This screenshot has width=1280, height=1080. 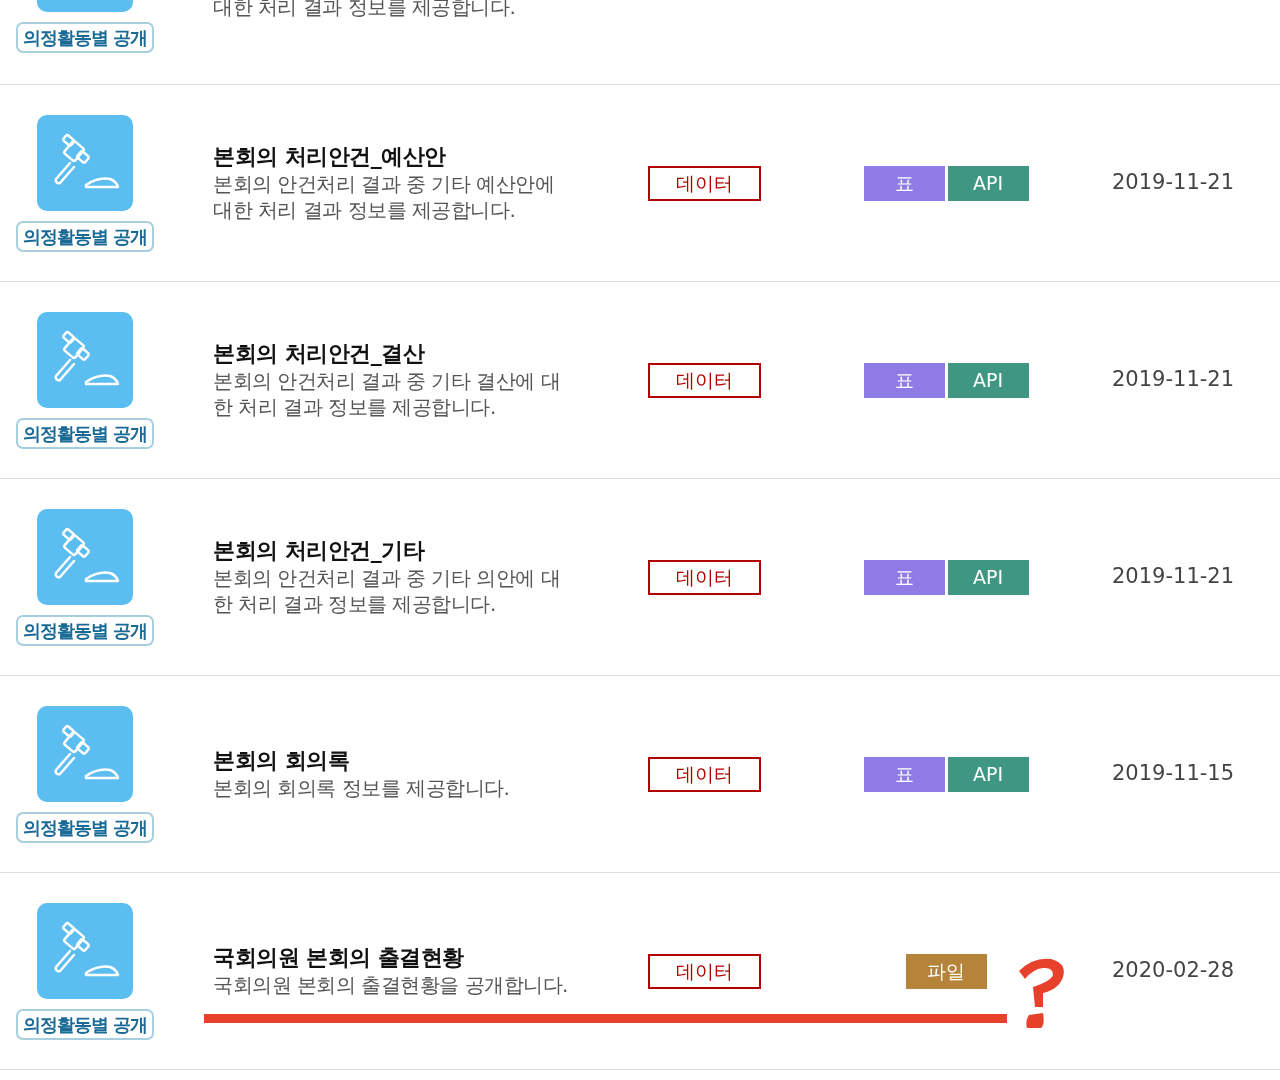 What do you see at coordinates (1173, 971) in the screenshot?
I see `date-text: 2020-02-28` at bounding box center [1173, 971].